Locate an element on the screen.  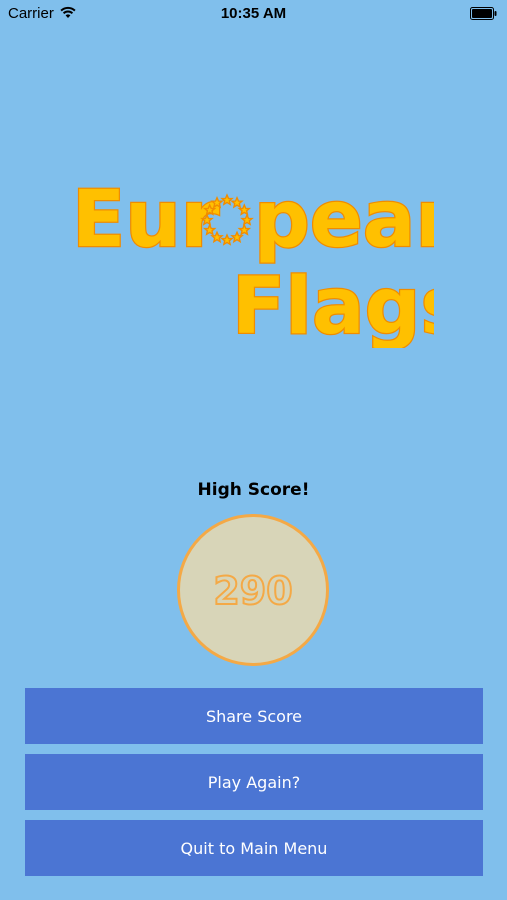
score-circle: 290 is located at coordinates (253, 590).